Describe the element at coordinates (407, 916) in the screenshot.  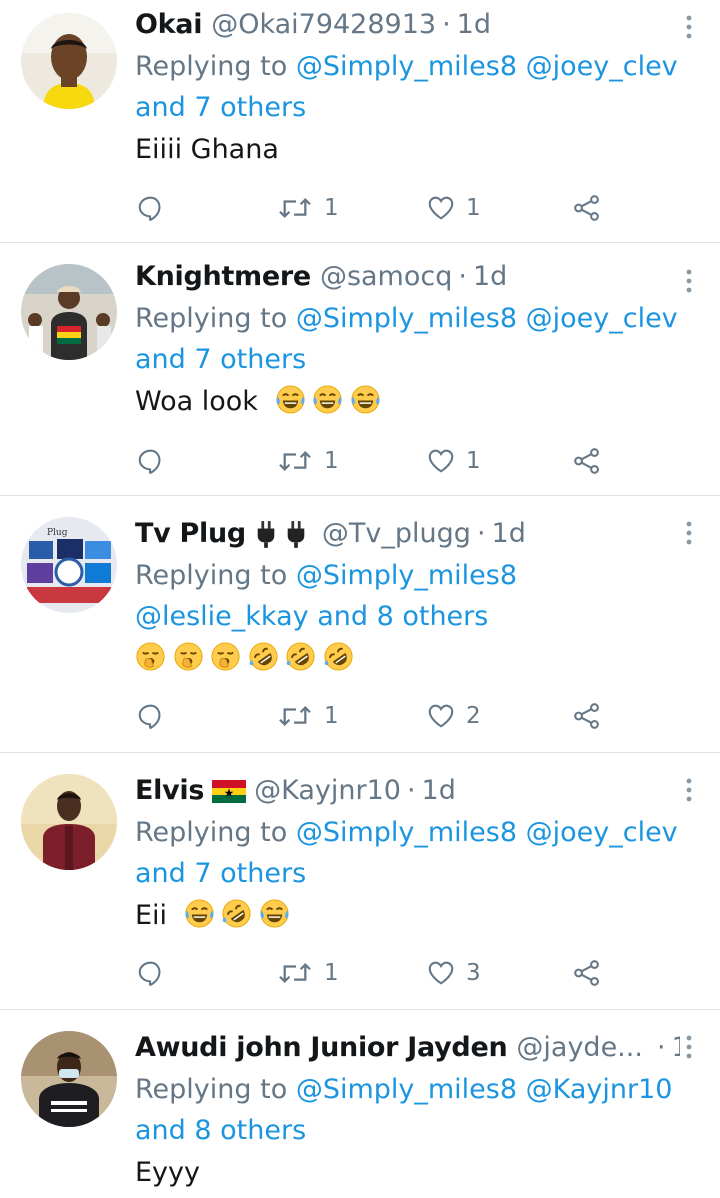
I see `tweet-text: Eii` at that location.